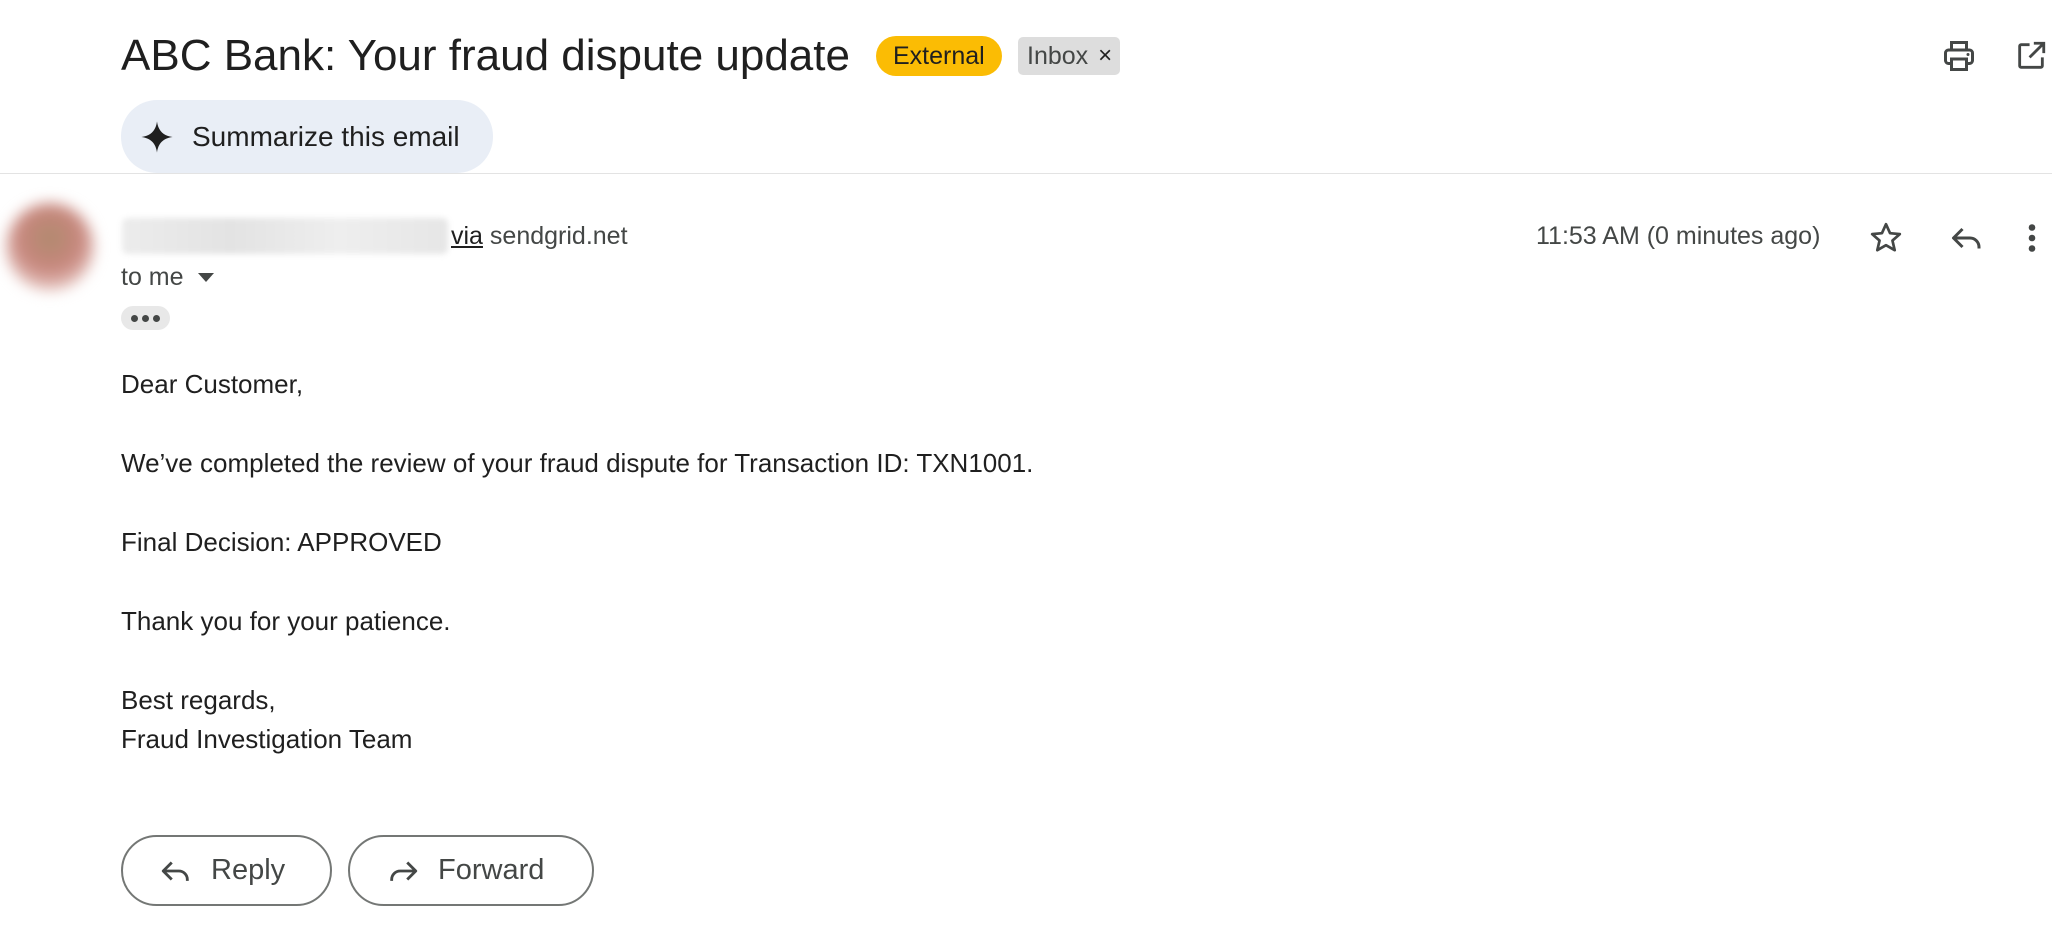 This screenshot has width=2052, height=952. I want to click on print-button, so click(1959, 56).